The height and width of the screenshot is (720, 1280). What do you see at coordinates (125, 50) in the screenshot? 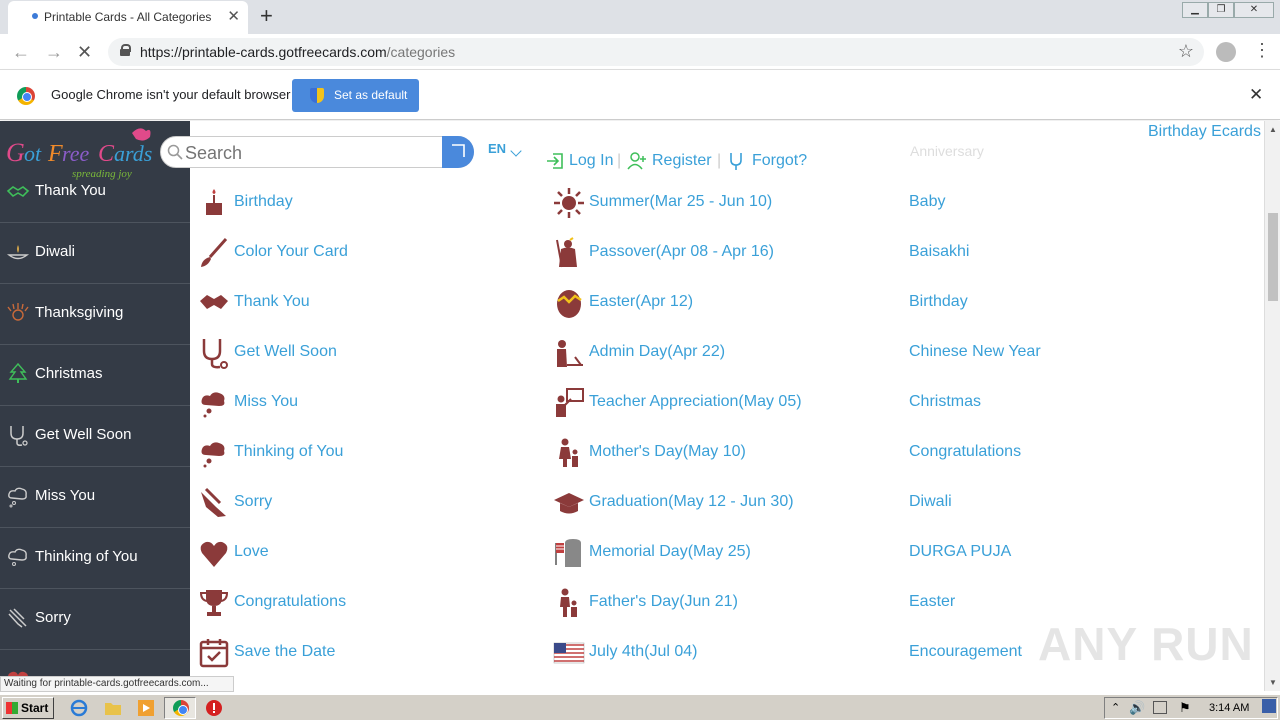
I see `lock-icon` at bounding box center [125, 50].